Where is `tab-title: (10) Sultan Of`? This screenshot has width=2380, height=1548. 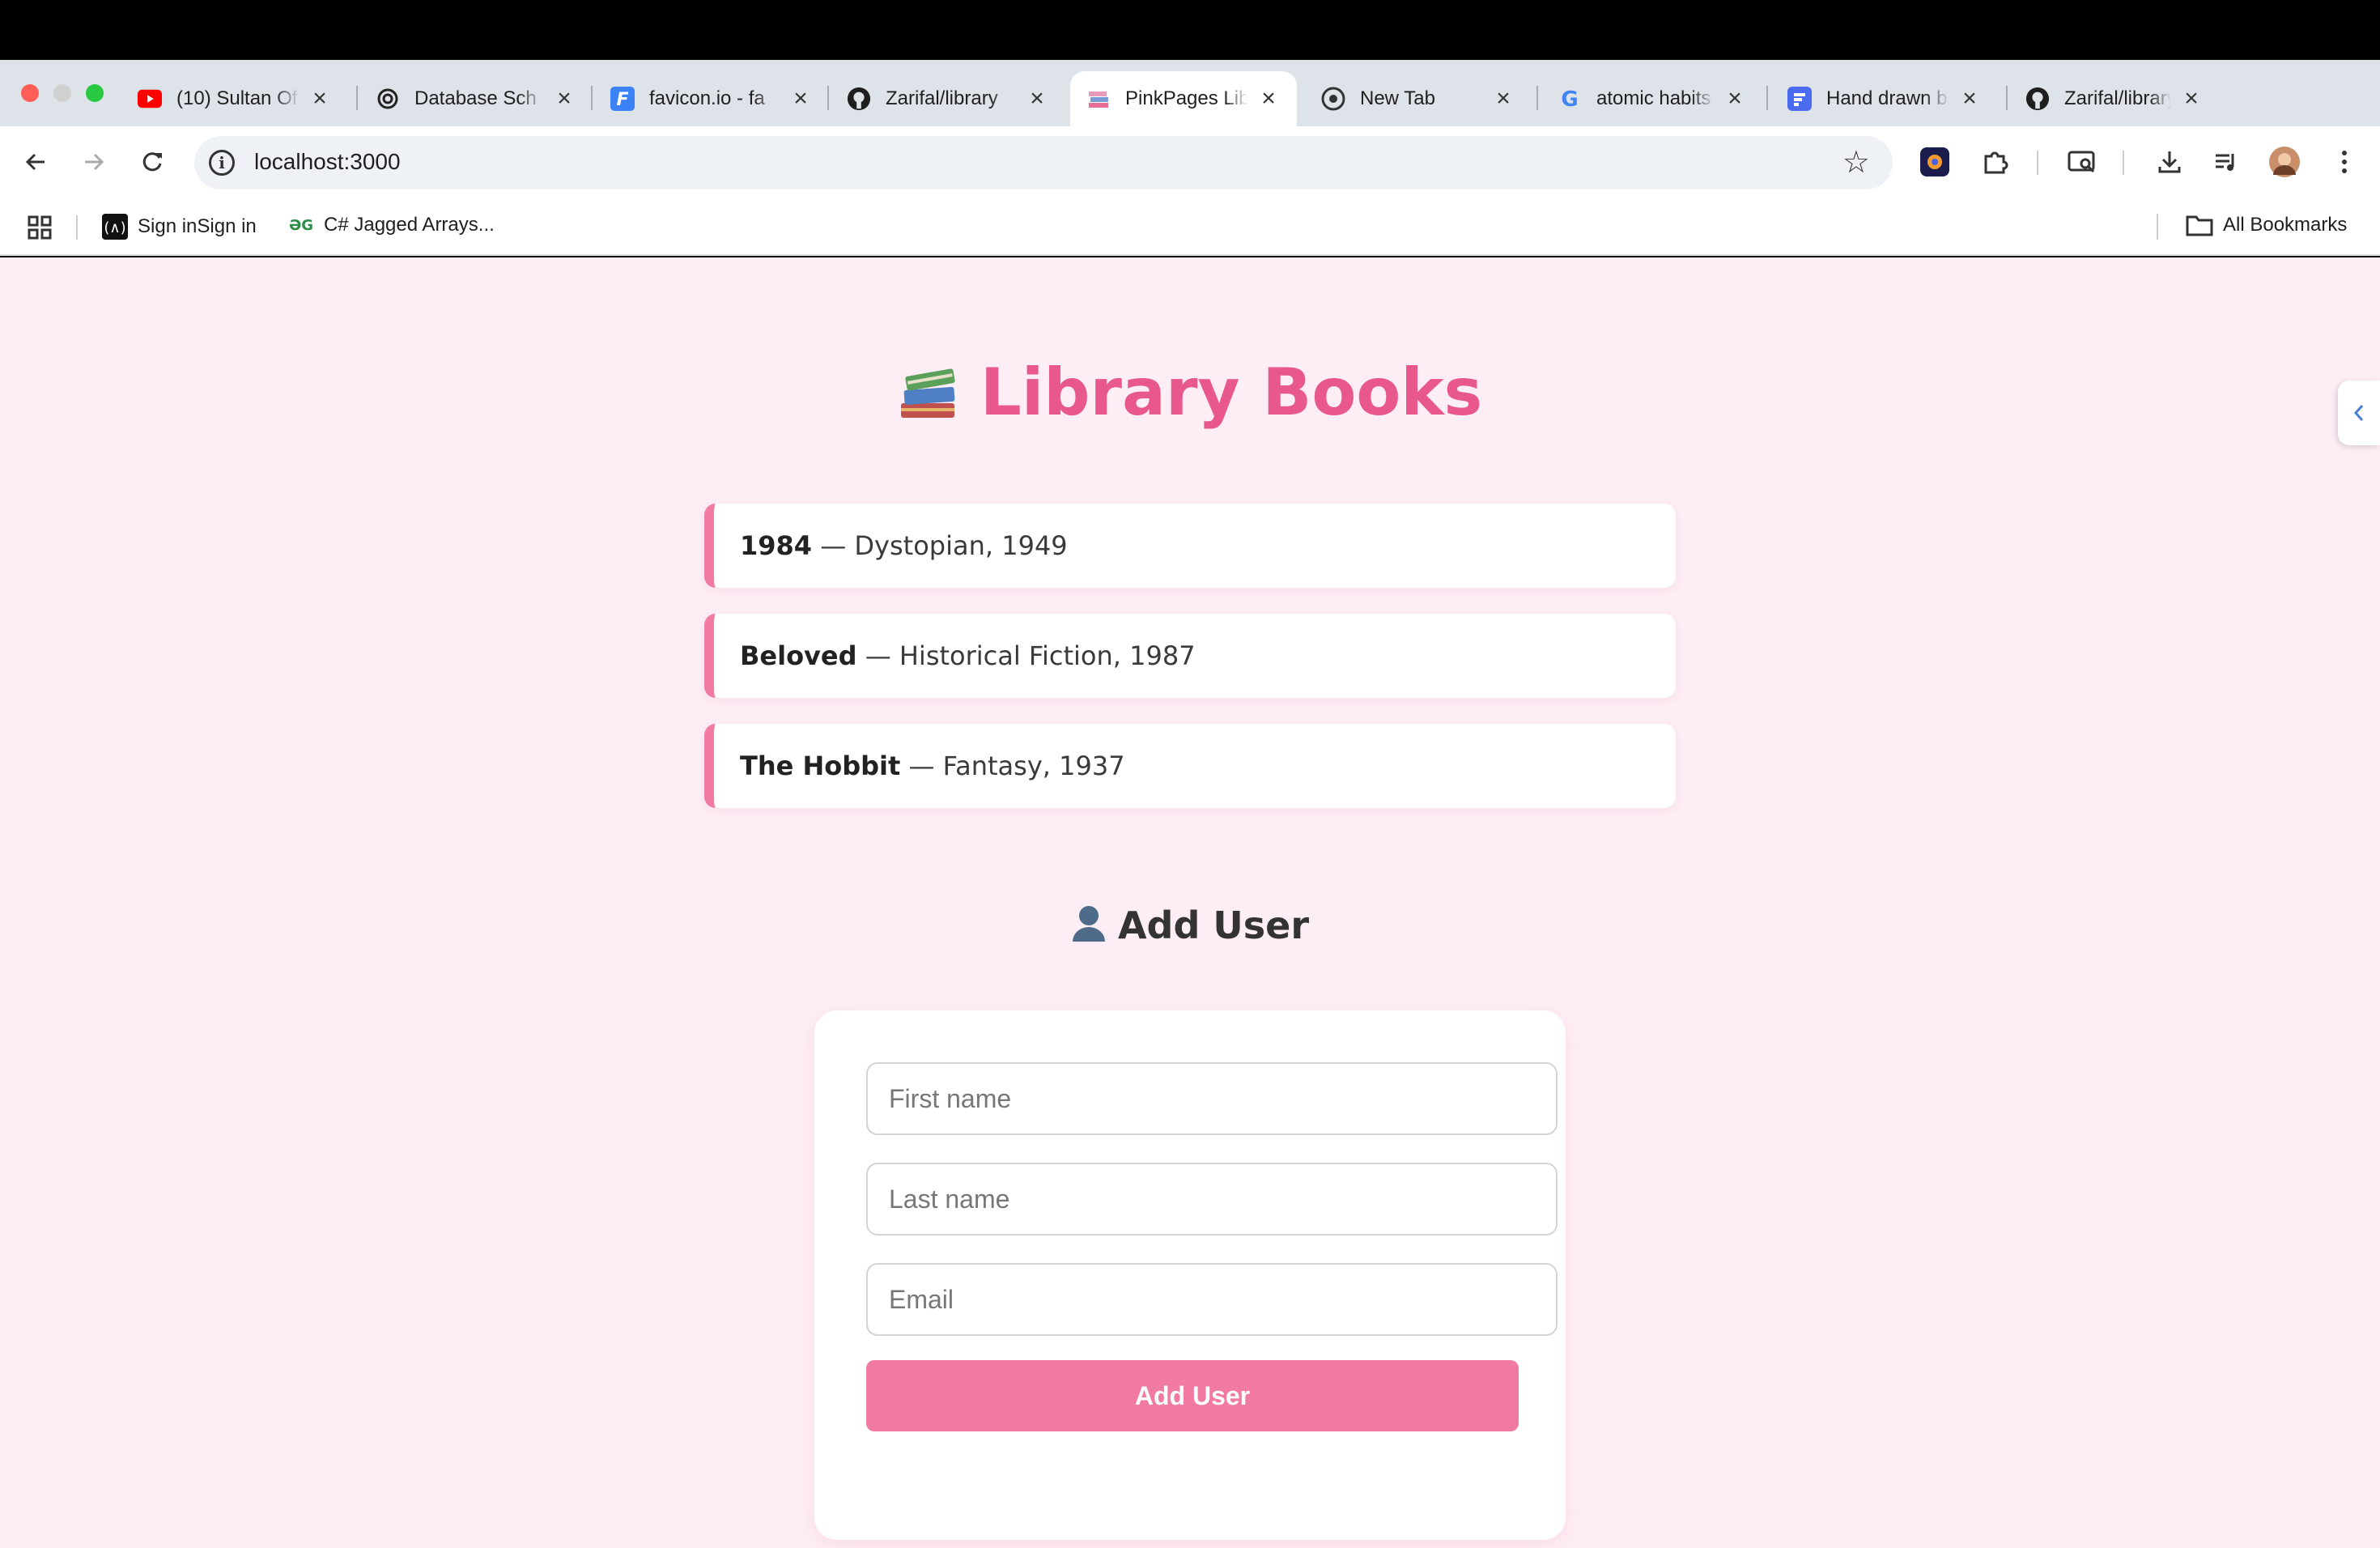 tab-title: (10) Sultan Of is located at coordinates (237, 98).